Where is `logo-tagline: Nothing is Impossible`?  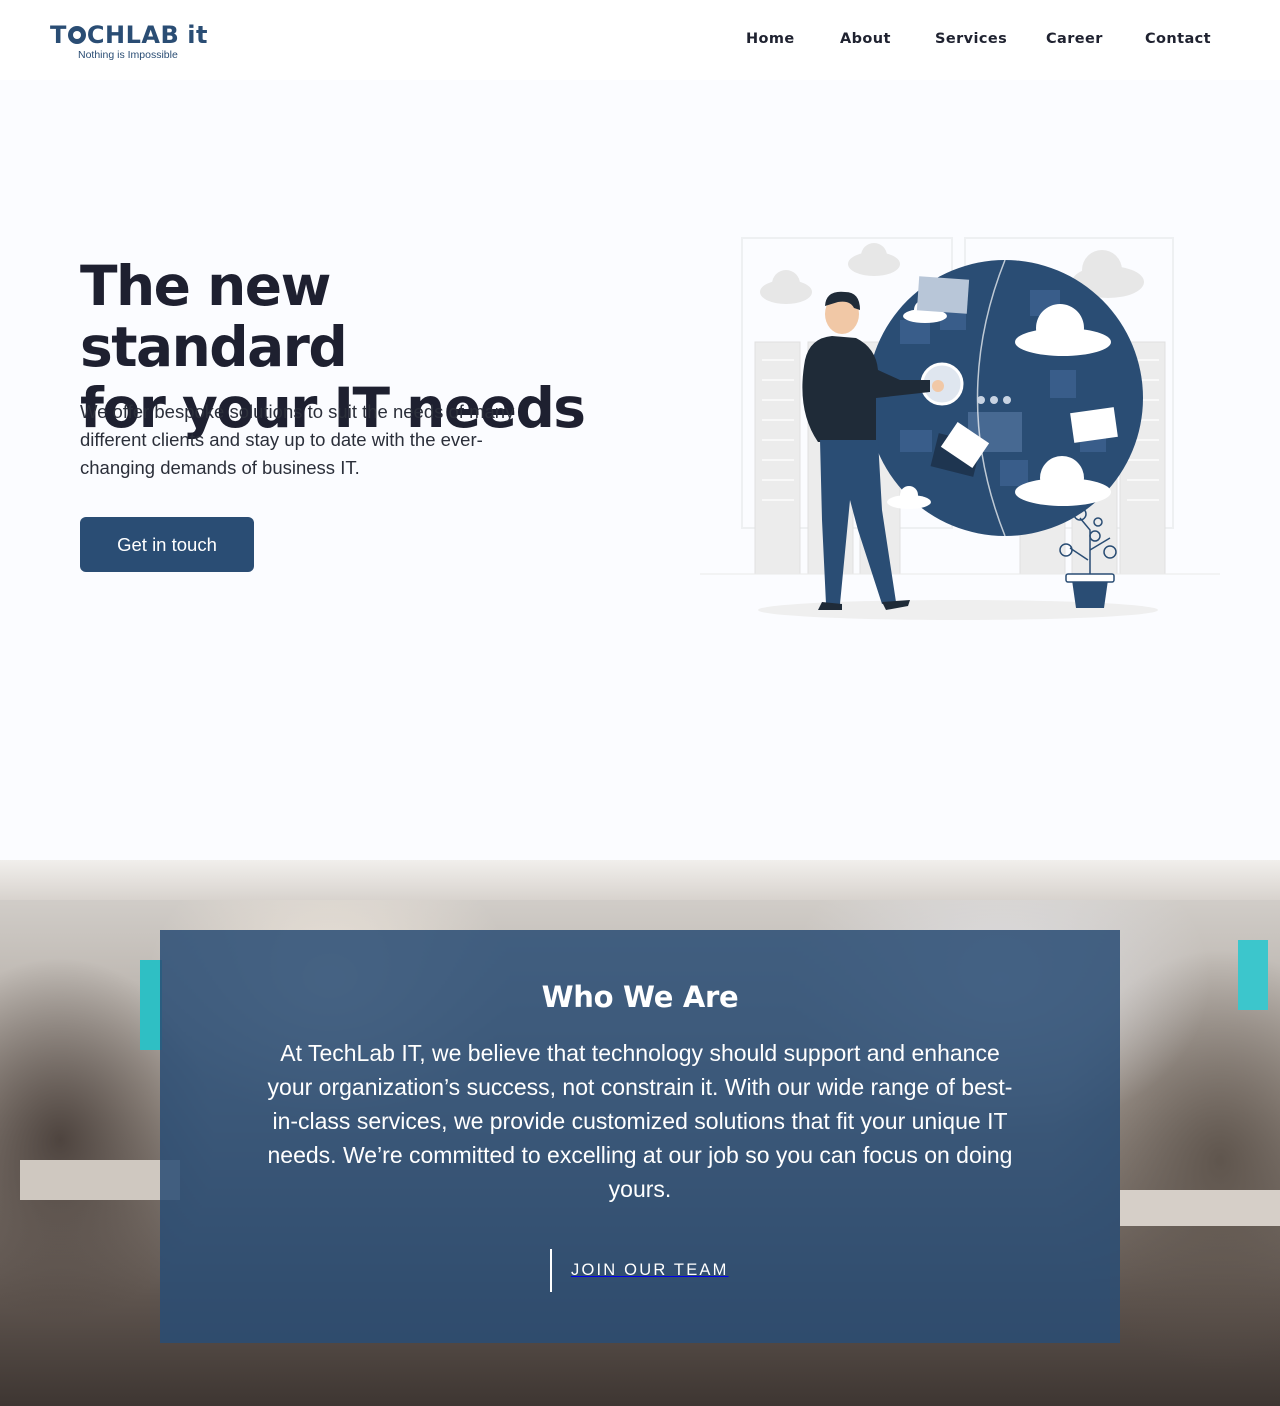 logo-tagline: Nothing is Impossible is located at coordinates (128, 55).